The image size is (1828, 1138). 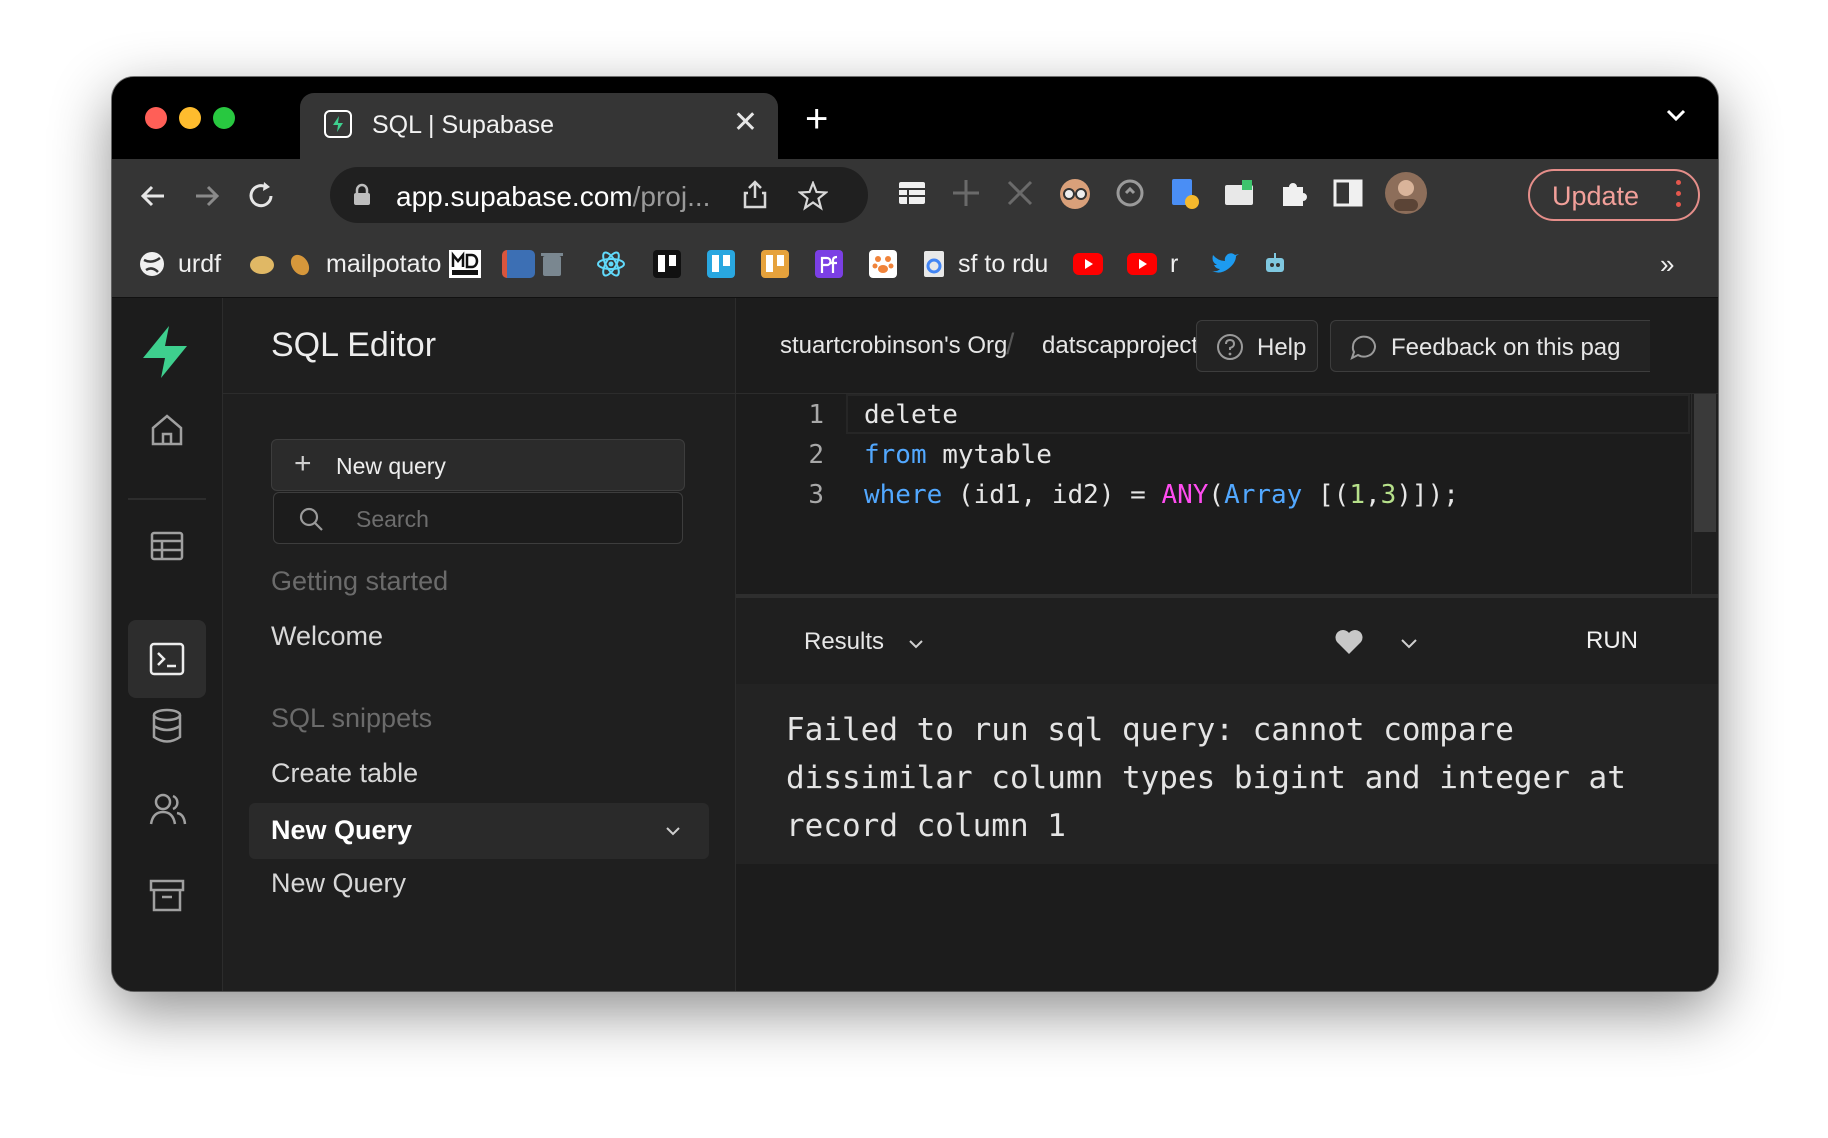 What do you see at coordinates (167, 726) in the screenshot?
I see `database-icon` at bounding box center [167, 726].